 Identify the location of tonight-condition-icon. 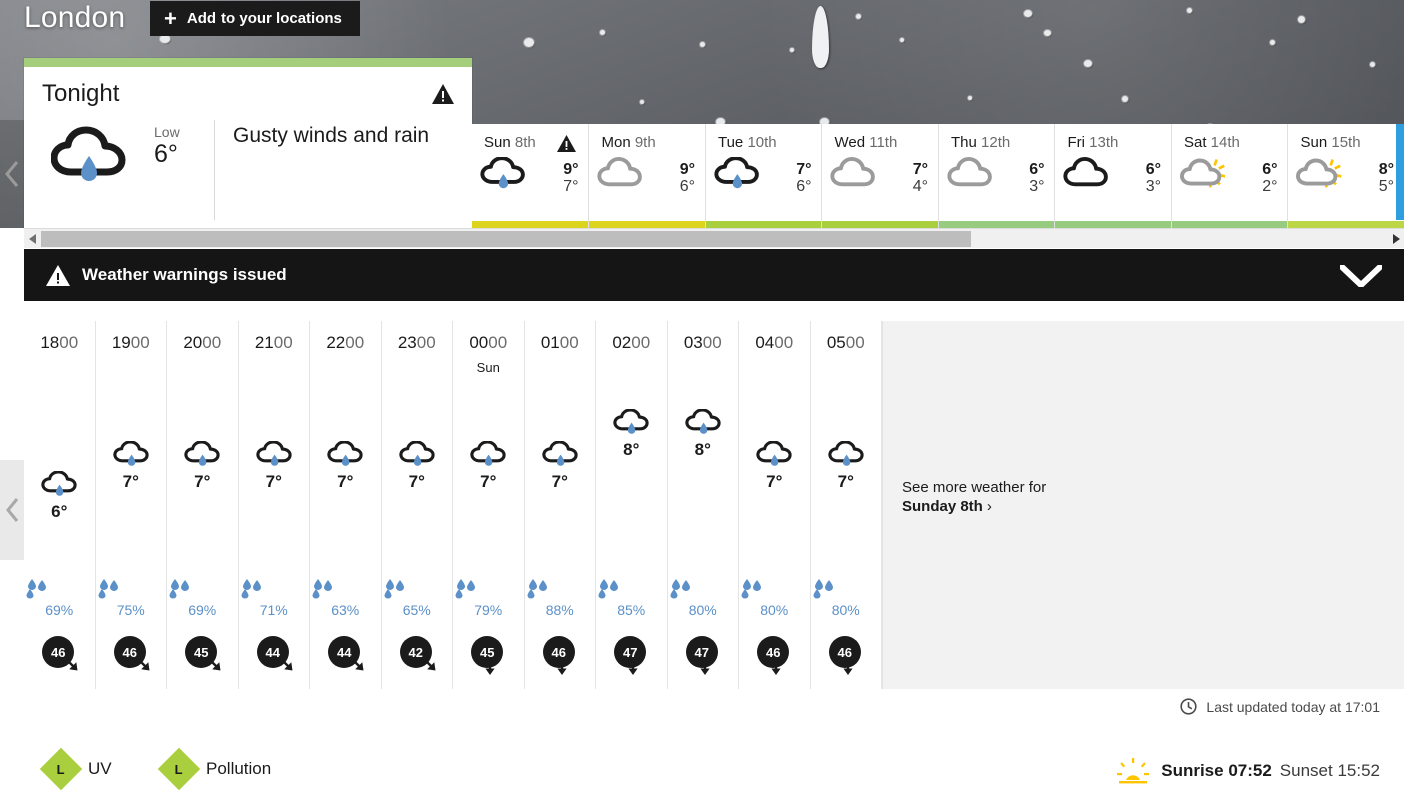
(89, 173).